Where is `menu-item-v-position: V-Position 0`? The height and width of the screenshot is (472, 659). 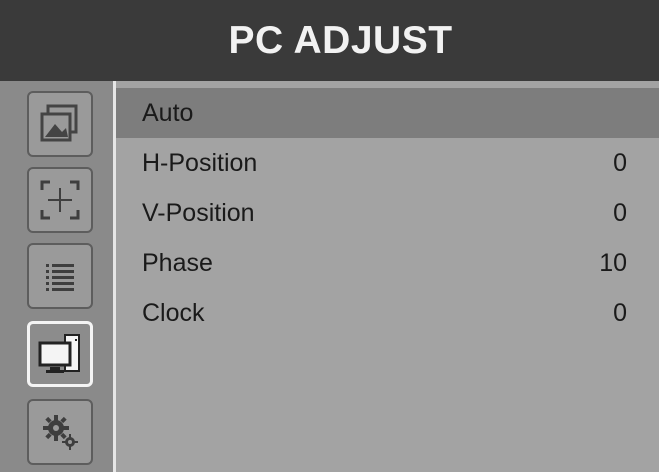 menu-item-v-position: V-Position 0 is located at coordinates (387, 213).